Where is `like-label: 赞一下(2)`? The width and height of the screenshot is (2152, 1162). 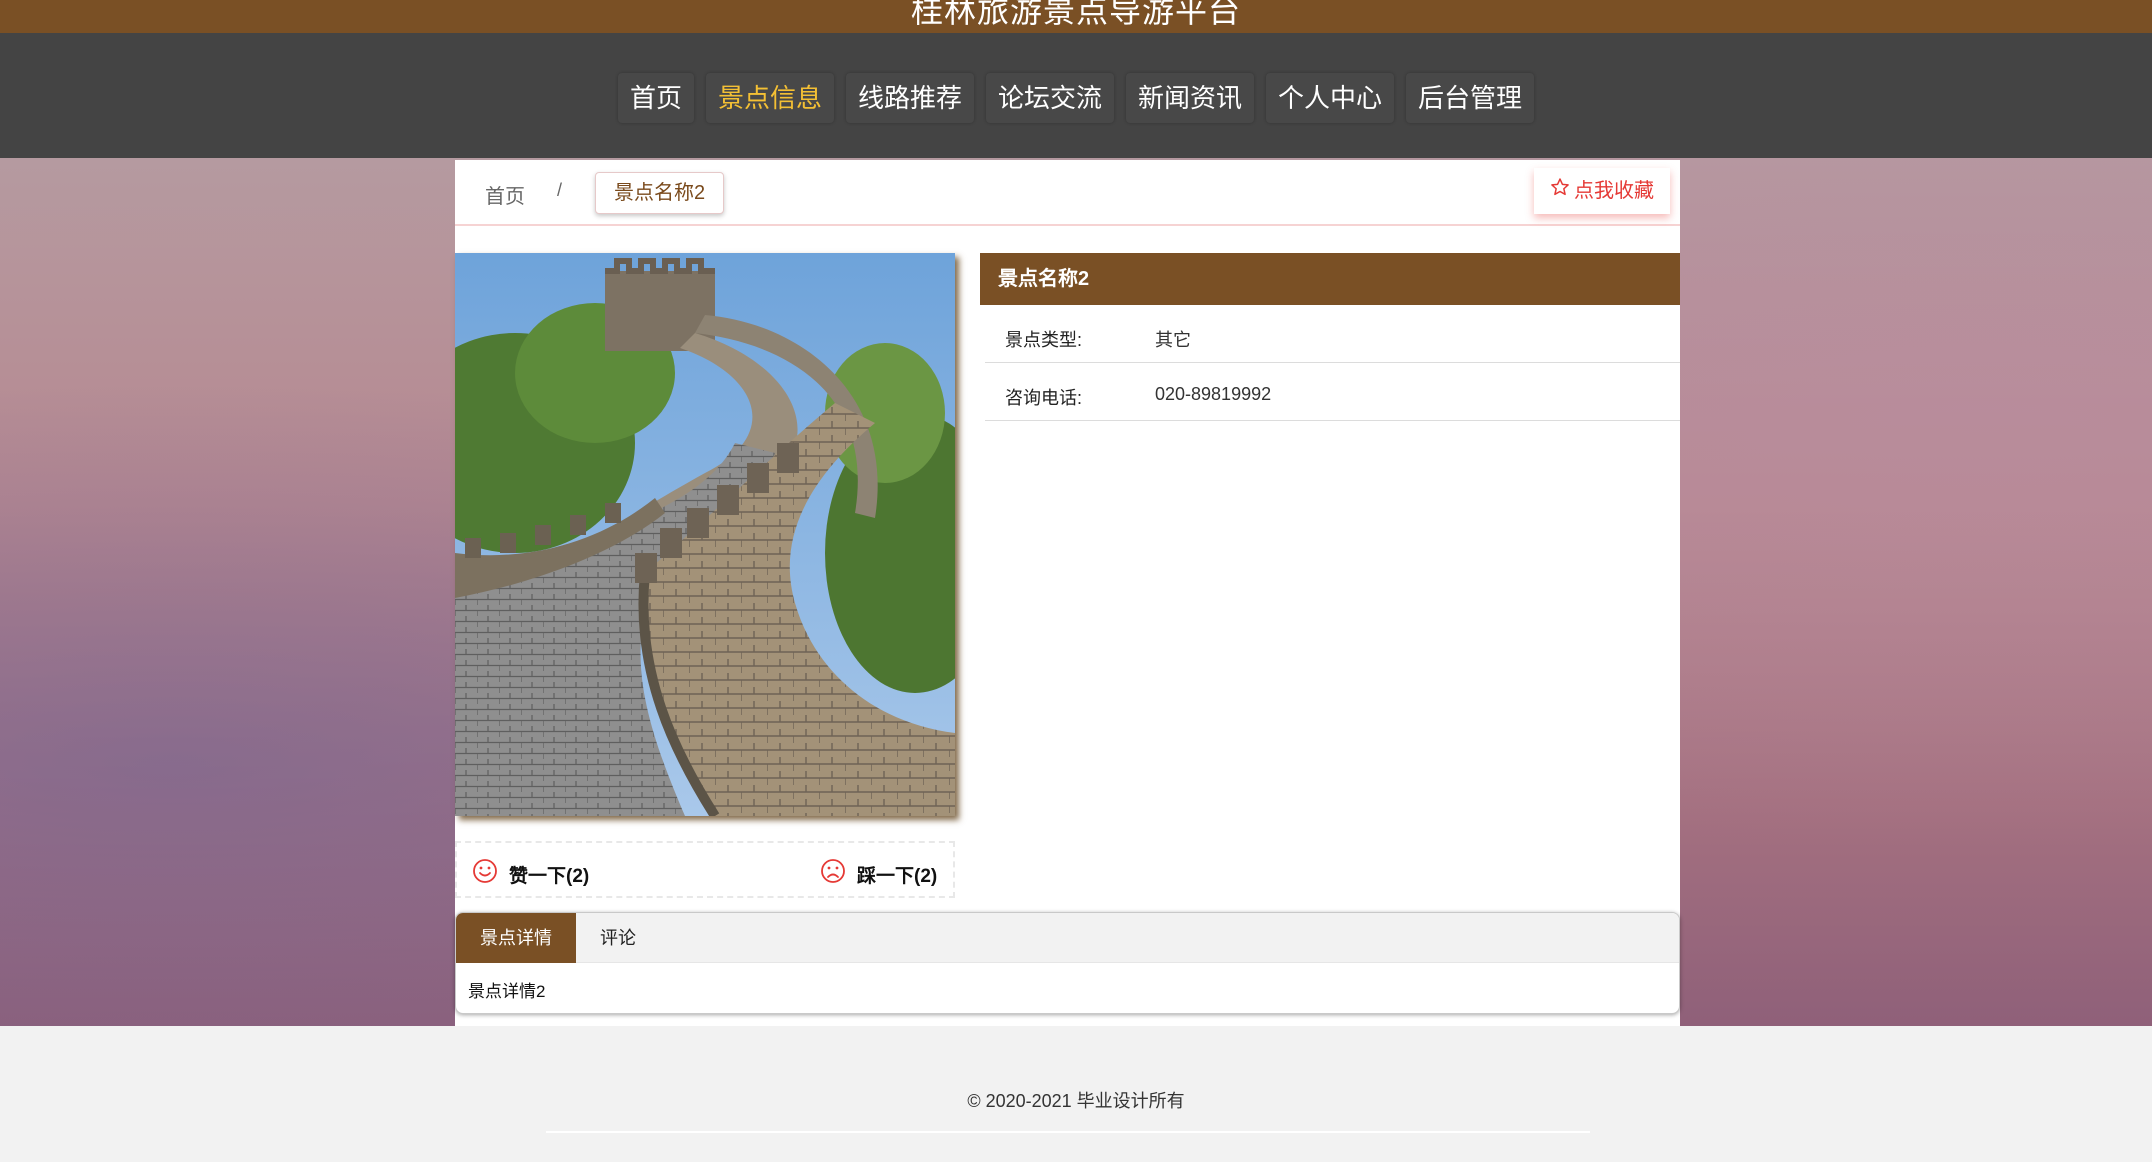 like-label: 赞一下(2) is located at coordinates (549, 876).